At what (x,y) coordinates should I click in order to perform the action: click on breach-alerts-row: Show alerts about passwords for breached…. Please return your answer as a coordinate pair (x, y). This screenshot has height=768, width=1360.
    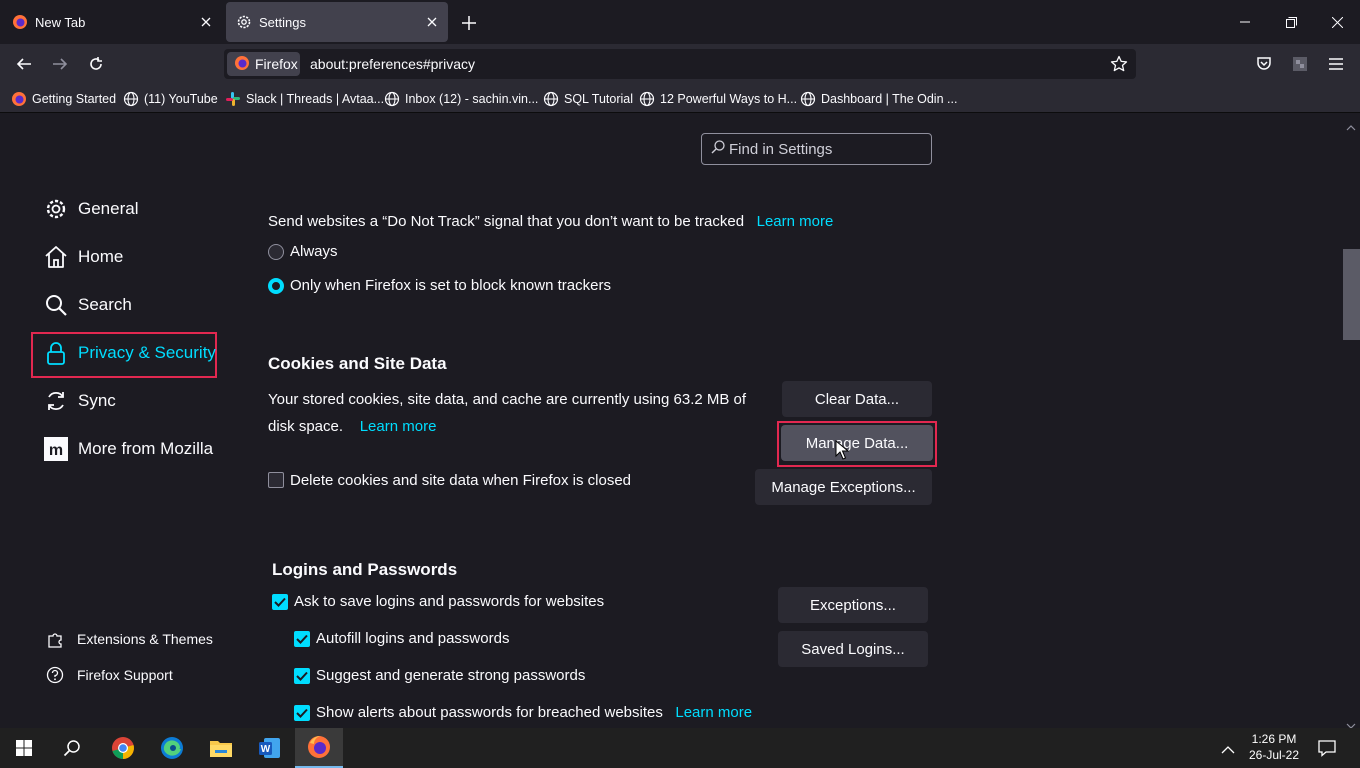
    Looking at the image, I should click on (534, 712).